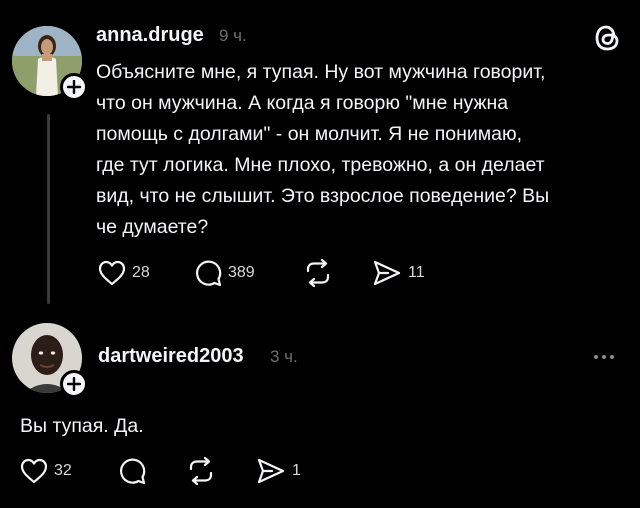  I want to click on like-button: 32, so click(46, 471).